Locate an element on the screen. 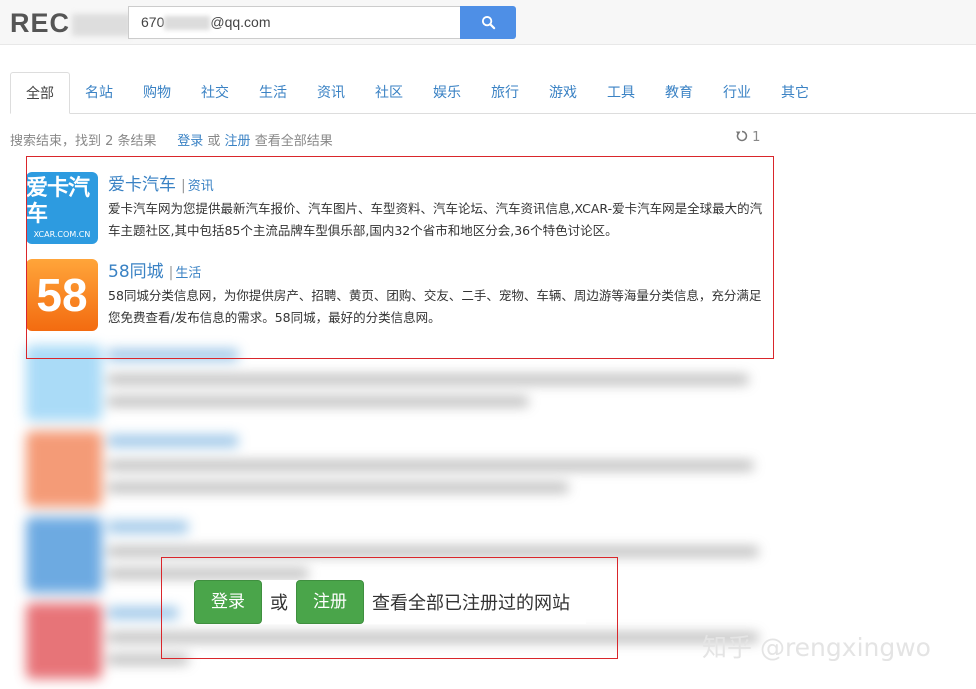 The image size is (976, 689). site-logo: REC is located at coordinates (71, 23).